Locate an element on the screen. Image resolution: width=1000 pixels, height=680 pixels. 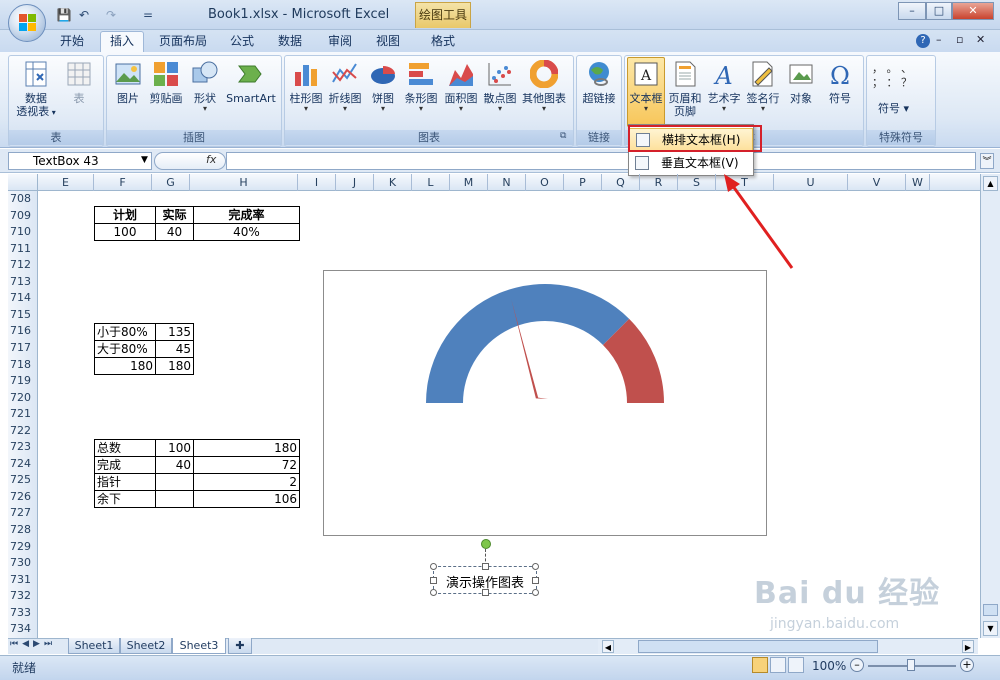
table-cell: 40 is located at coordinates (174, 465).